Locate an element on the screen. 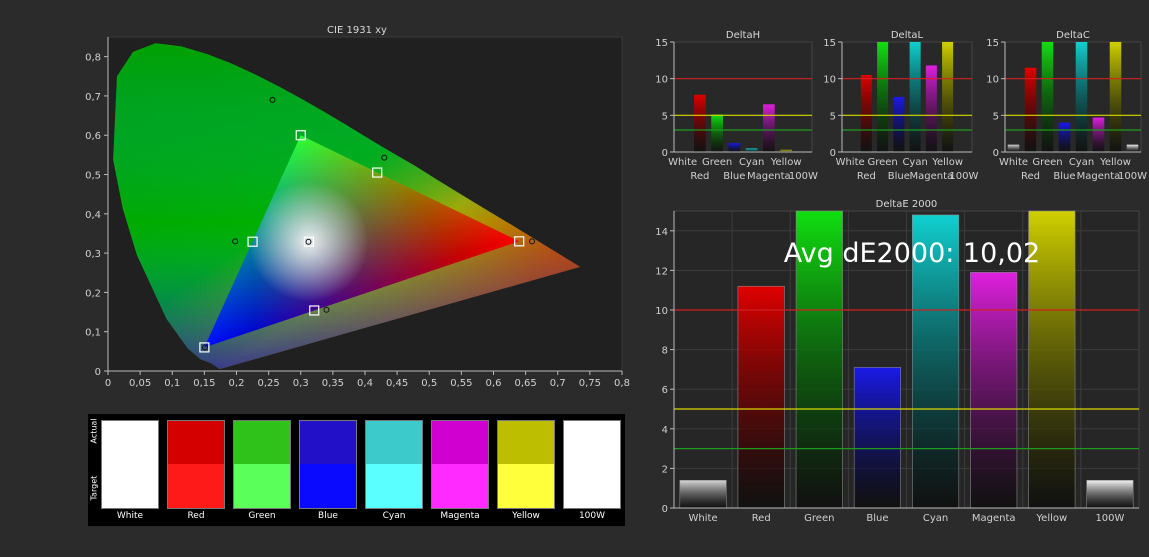  cie-x-tick-label: 0,5 is located at coordinates (429, 383).